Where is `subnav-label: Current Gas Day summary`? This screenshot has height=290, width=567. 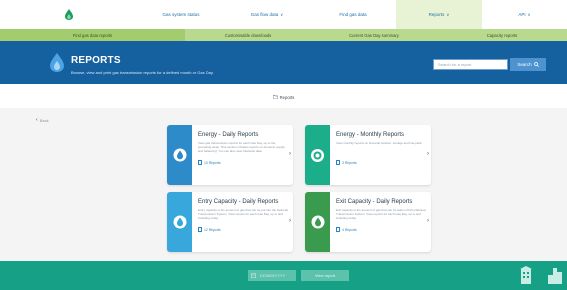 subnav-label: Current Gas Day summary is located at coordinates (374, 35).